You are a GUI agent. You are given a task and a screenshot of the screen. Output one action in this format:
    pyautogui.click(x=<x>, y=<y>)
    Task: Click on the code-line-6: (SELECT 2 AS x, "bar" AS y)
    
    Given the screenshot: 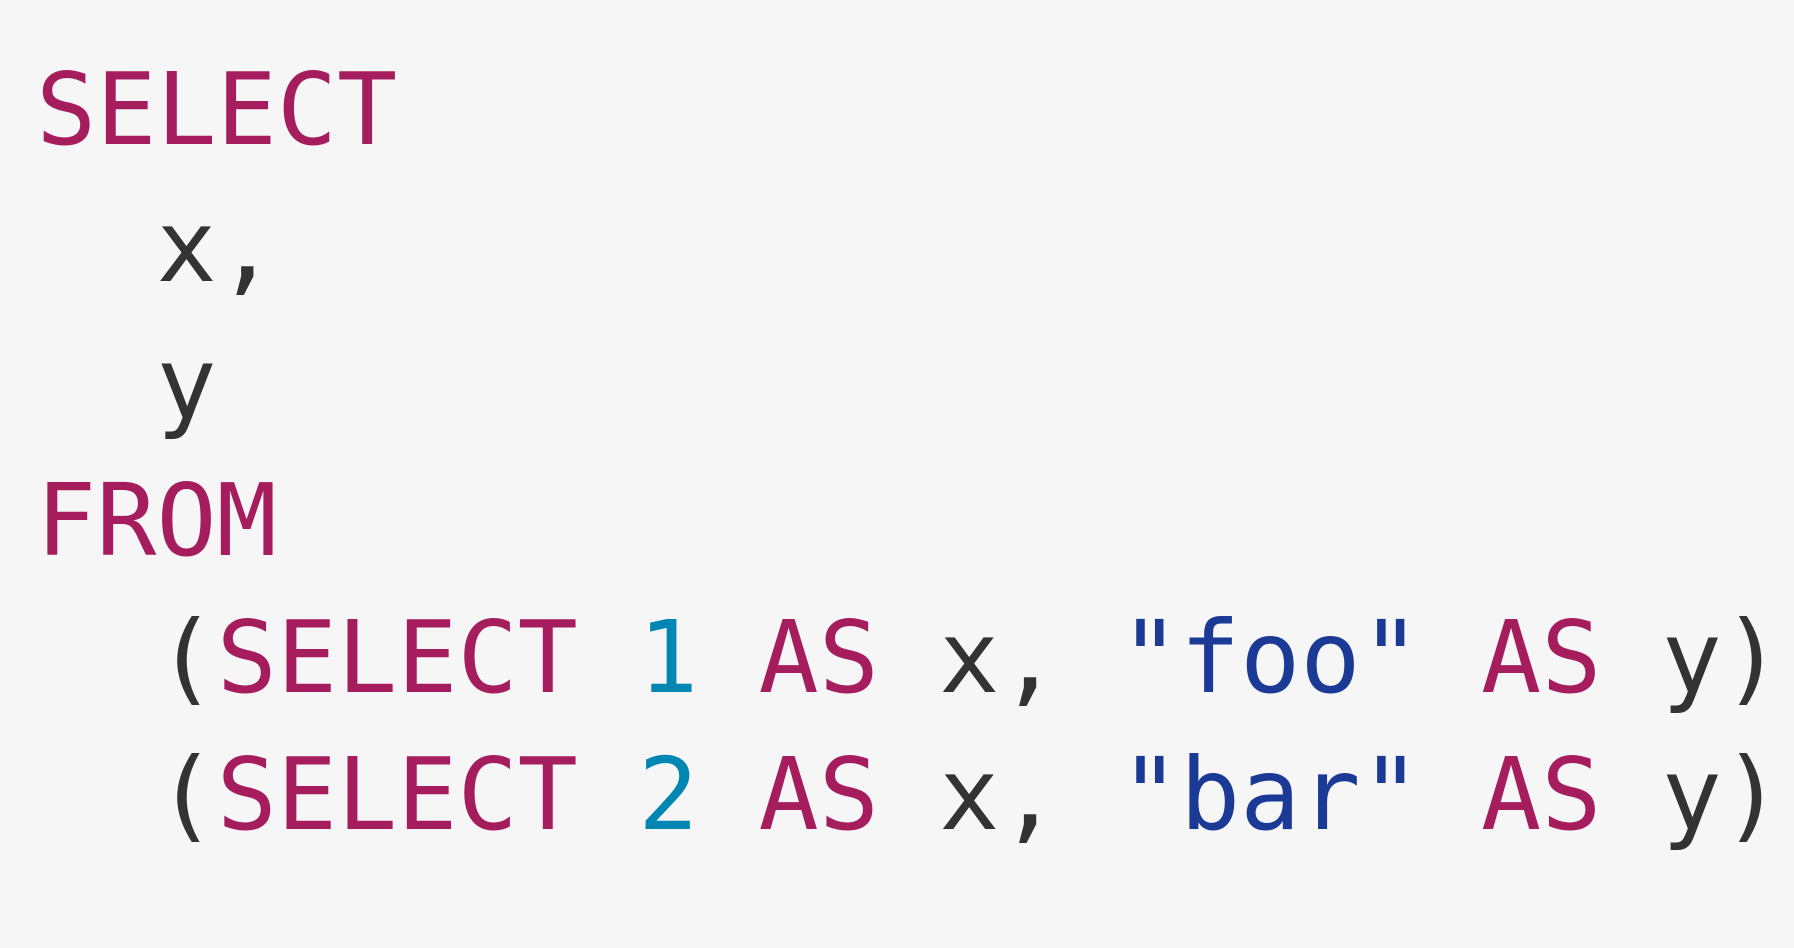 What is the action you would take?
    pyautogui.click(x=915, y=794)
    